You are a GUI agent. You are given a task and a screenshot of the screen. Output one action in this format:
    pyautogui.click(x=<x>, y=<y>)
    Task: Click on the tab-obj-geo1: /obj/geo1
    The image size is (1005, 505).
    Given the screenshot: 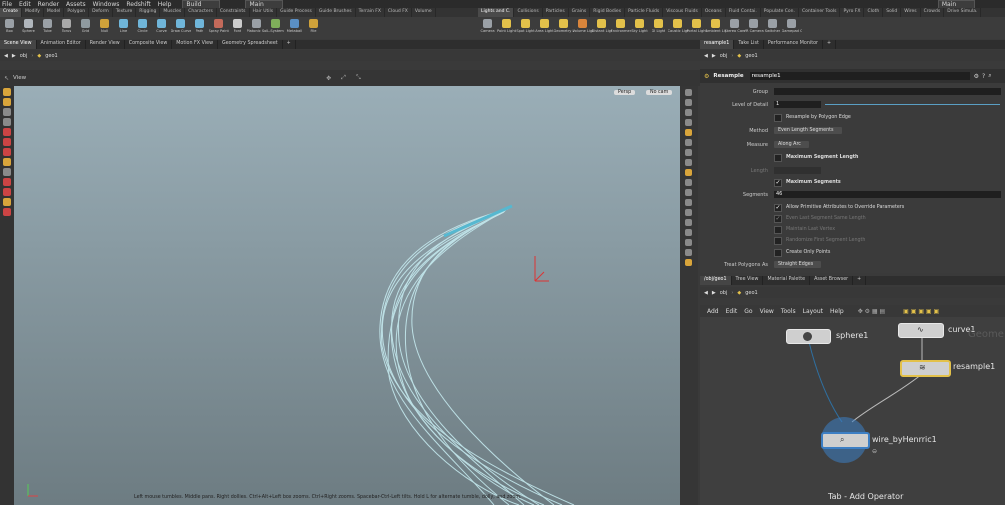 What is the action you would take?
    pyautogui.click(x=716, y=280)
    